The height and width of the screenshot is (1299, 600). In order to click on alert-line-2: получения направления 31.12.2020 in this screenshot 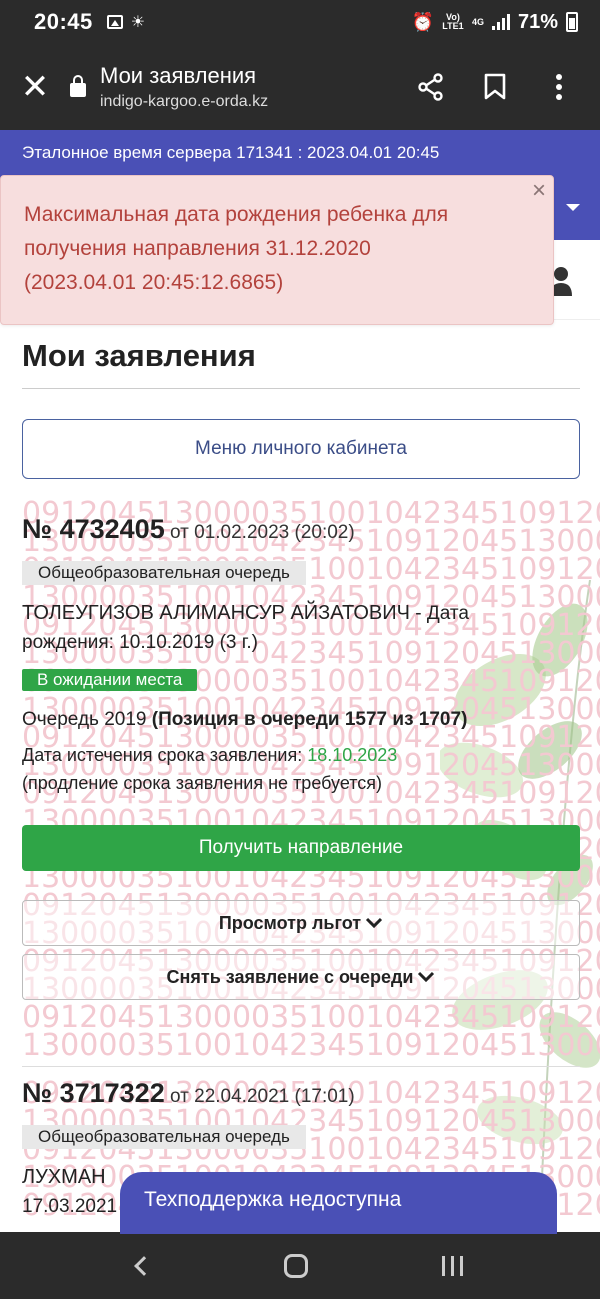, I will do `click(197, 248)`.